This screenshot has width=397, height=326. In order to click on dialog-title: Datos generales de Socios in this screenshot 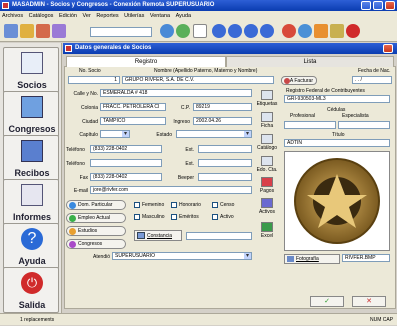, I will do `click(113, 48)`.